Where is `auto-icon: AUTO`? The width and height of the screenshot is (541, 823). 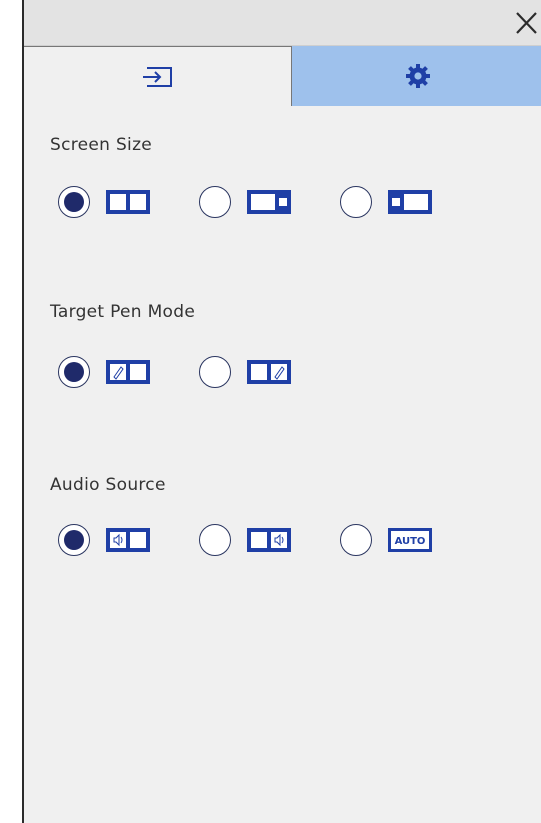 auto-icon: AUTO is located at coordinates (410, 540).